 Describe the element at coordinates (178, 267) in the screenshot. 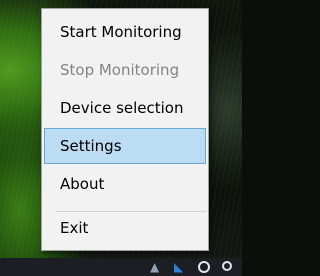

I see `tray-network-icon: ◣` at that location.